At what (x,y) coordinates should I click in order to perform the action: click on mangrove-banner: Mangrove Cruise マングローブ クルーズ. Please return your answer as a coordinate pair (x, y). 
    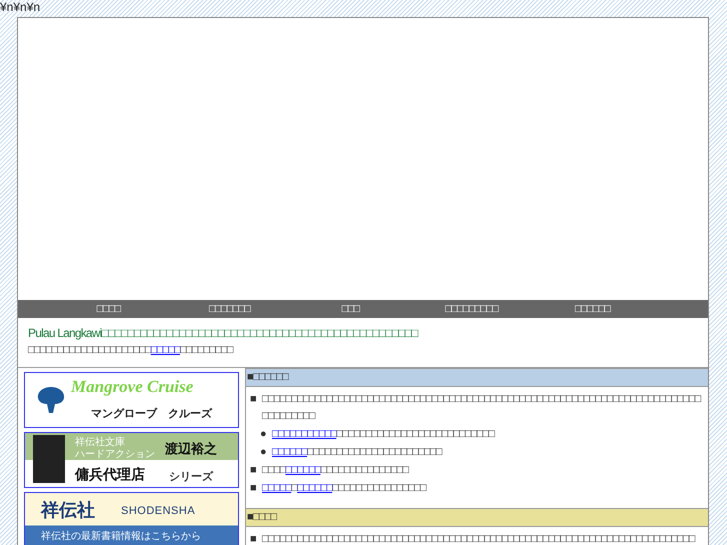
    Looking at the image, I should click on (131, 400).